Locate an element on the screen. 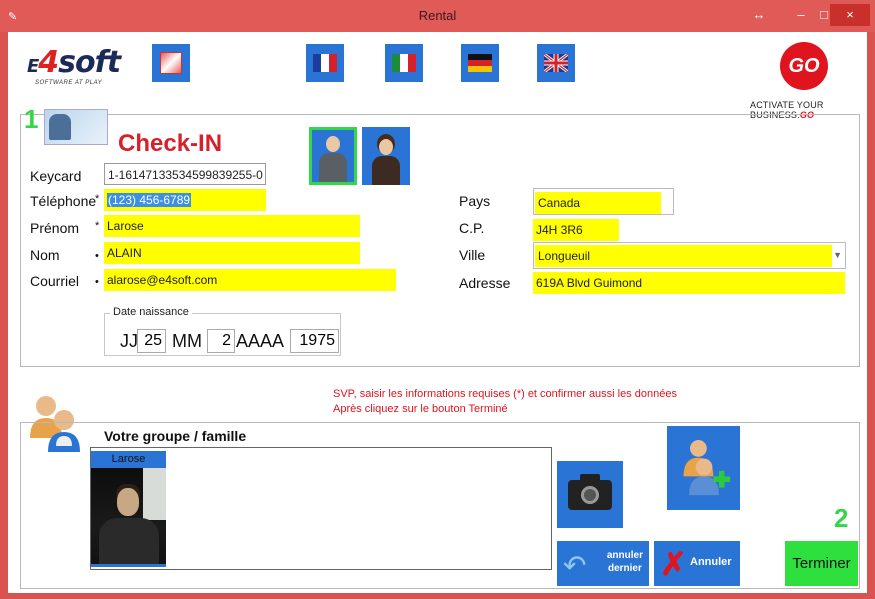 This screenshot has width=875, height=599. female-gender-button is located at coordinates (386, 156).